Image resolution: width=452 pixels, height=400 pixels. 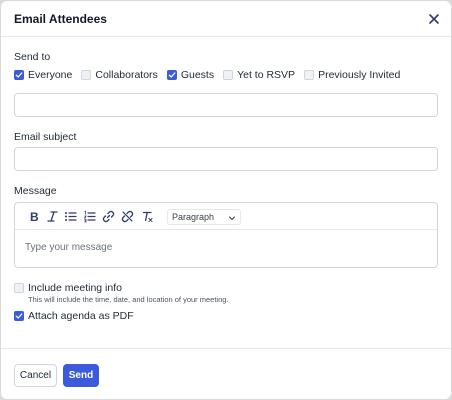 What do you see at coordinates (226, 19) in the screenshot?
I see `dialog-header: Email Attendees` at bounding box center [226, 19].